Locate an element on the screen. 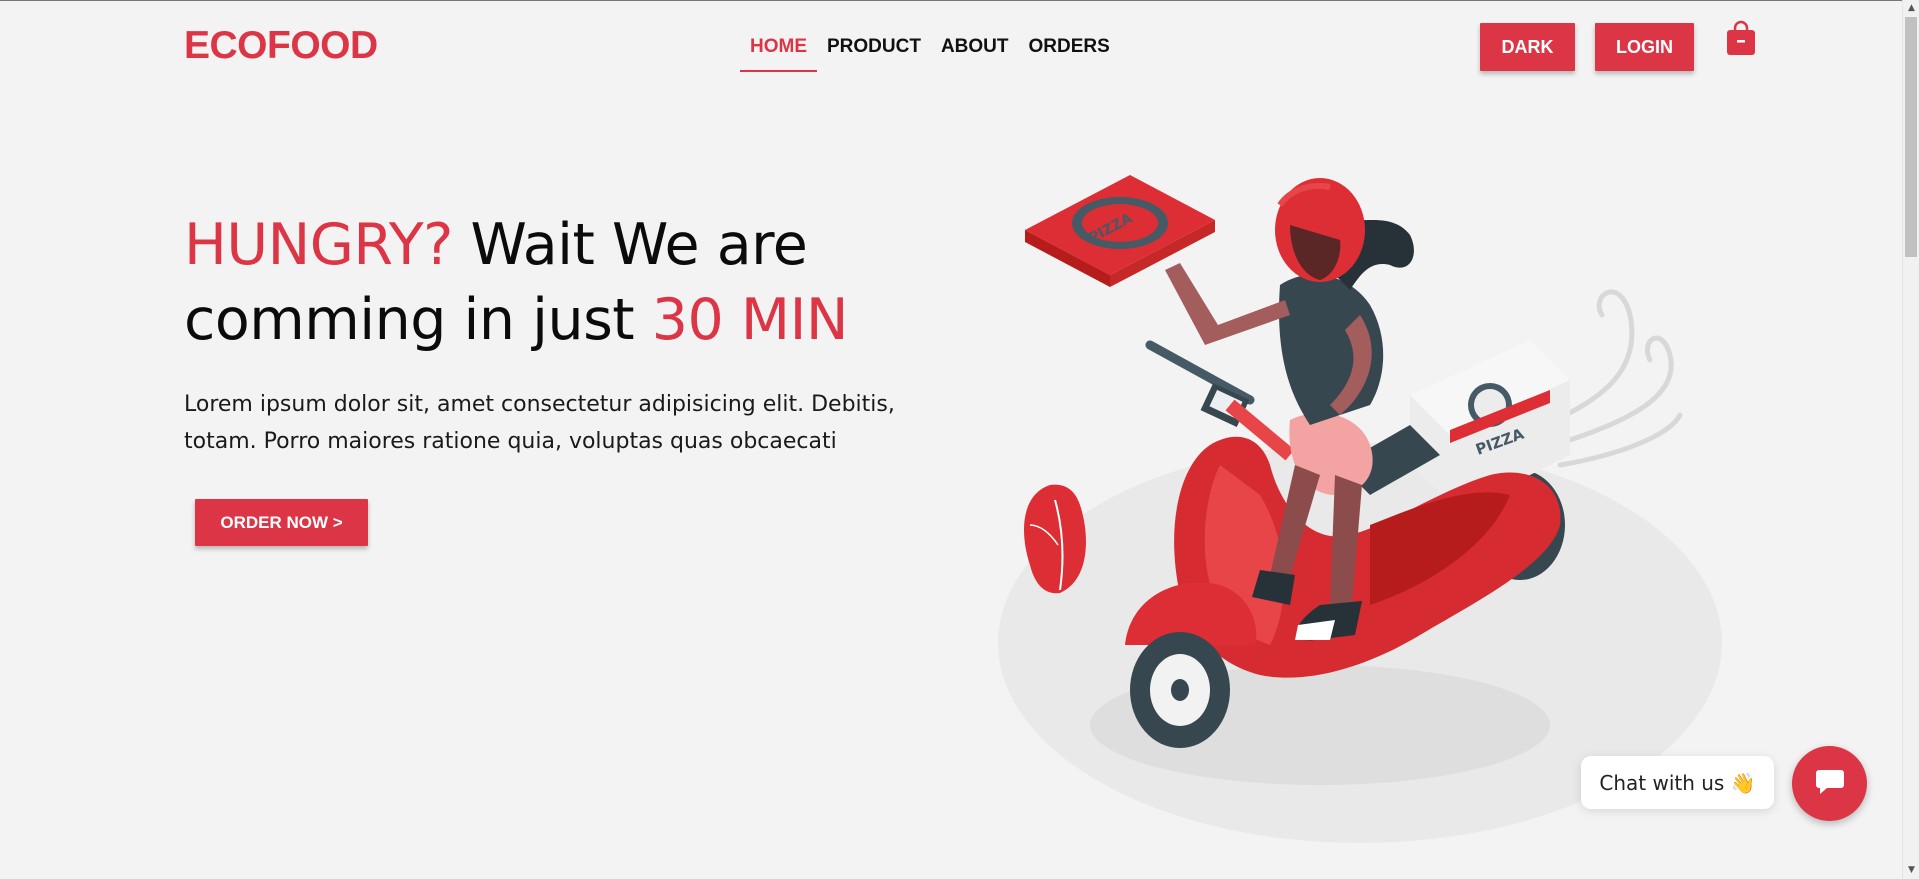  nav-item-product: PRODUCT is located at coordinates (874, 52).